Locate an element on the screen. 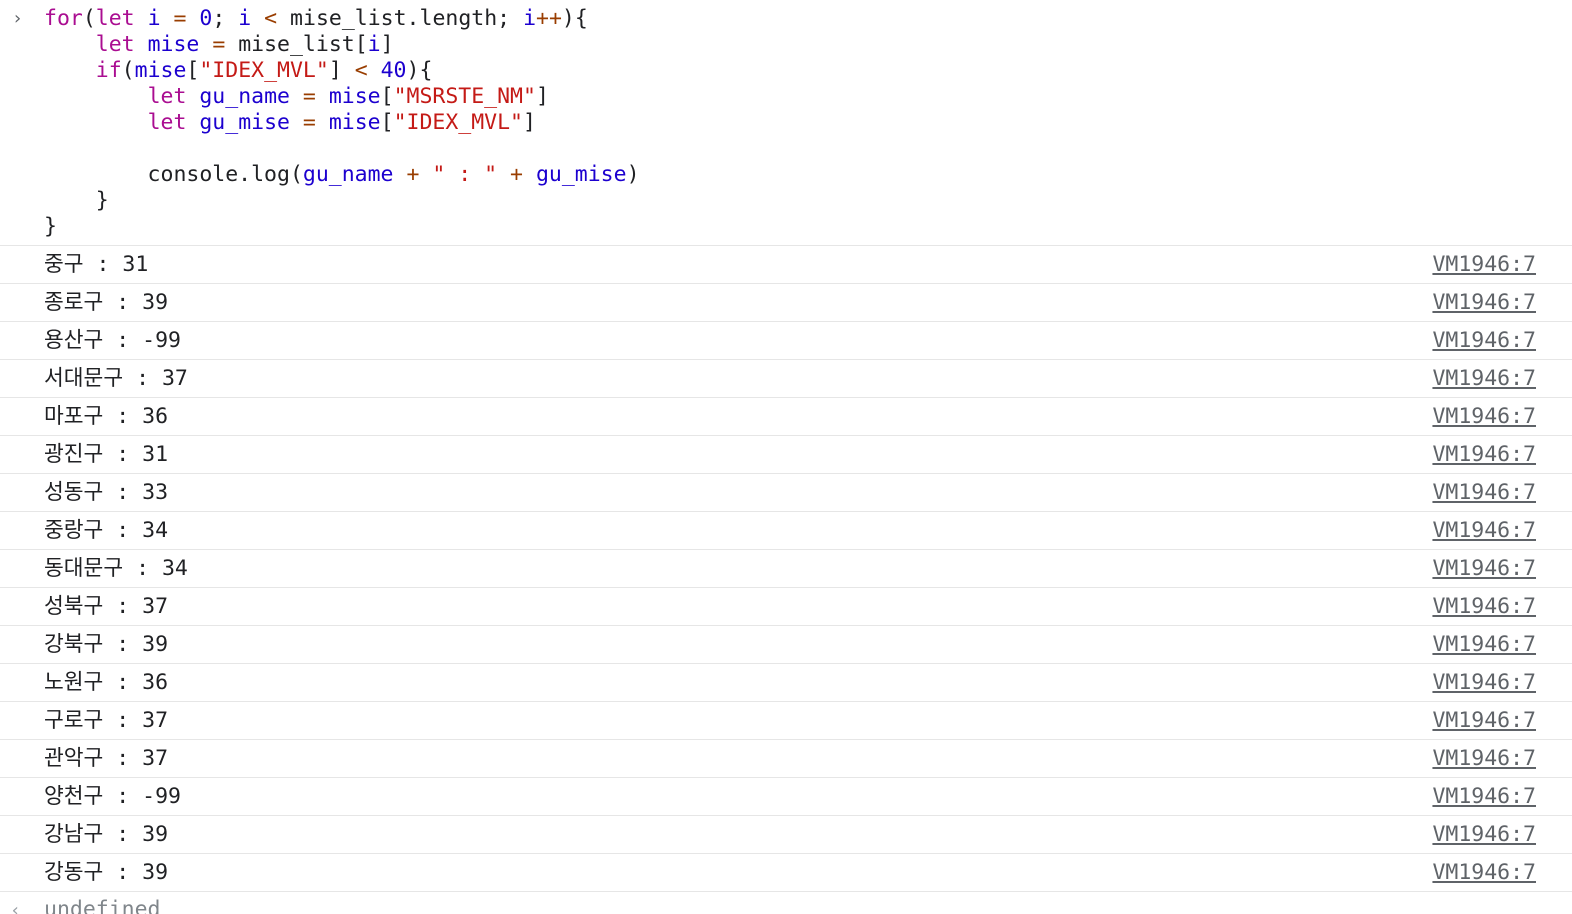 This screenshot has height=914, width=1572. result-value: undefined is located at coordinates (102, 905).